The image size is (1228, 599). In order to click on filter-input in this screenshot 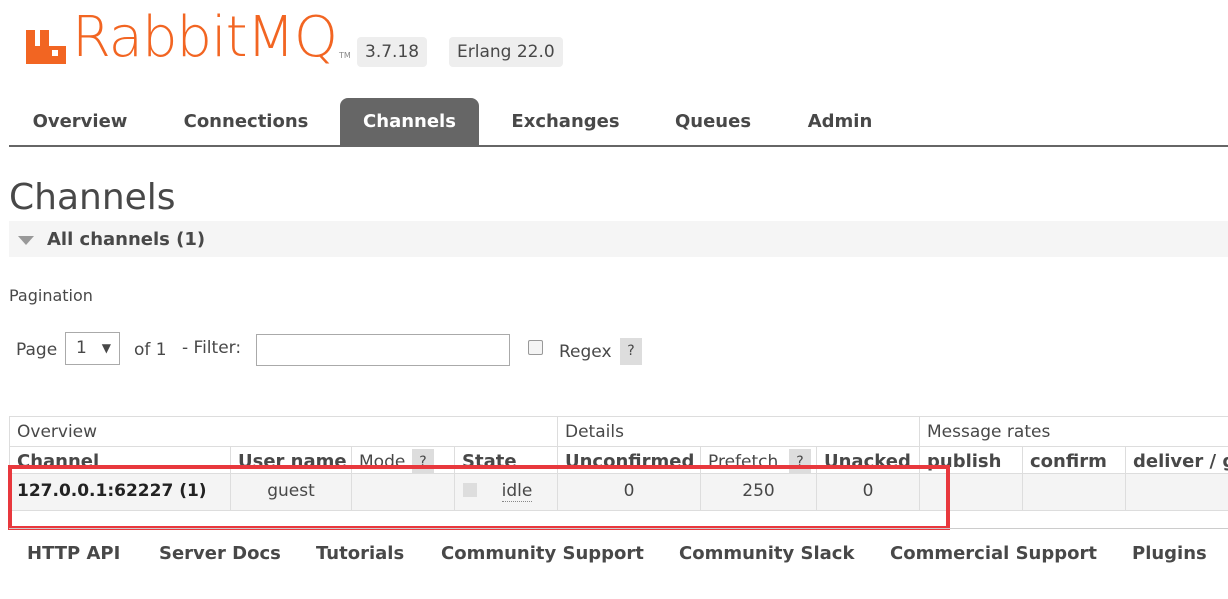, I will do `click(383, 350)`.